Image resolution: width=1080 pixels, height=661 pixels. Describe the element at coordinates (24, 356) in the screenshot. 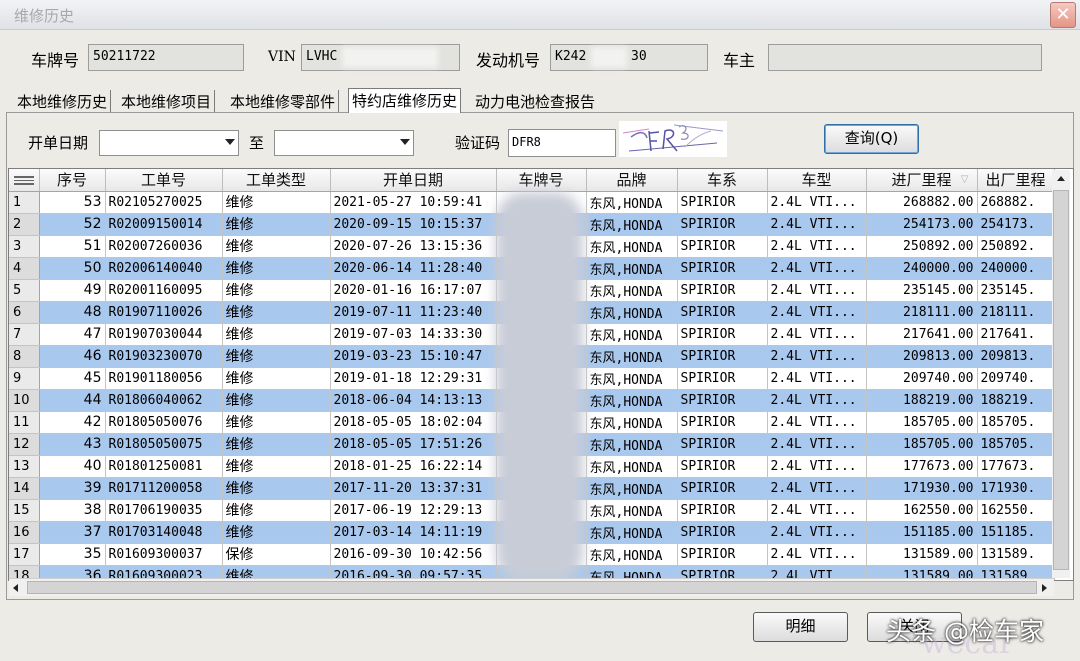

I see `row-number: 8` at that location.